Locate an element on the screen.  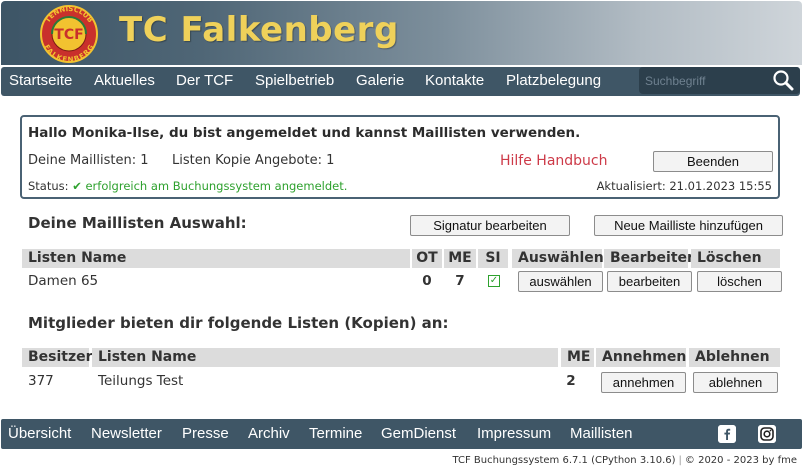
col-header-owner: Besitzer is located at coordinates (57, 357).